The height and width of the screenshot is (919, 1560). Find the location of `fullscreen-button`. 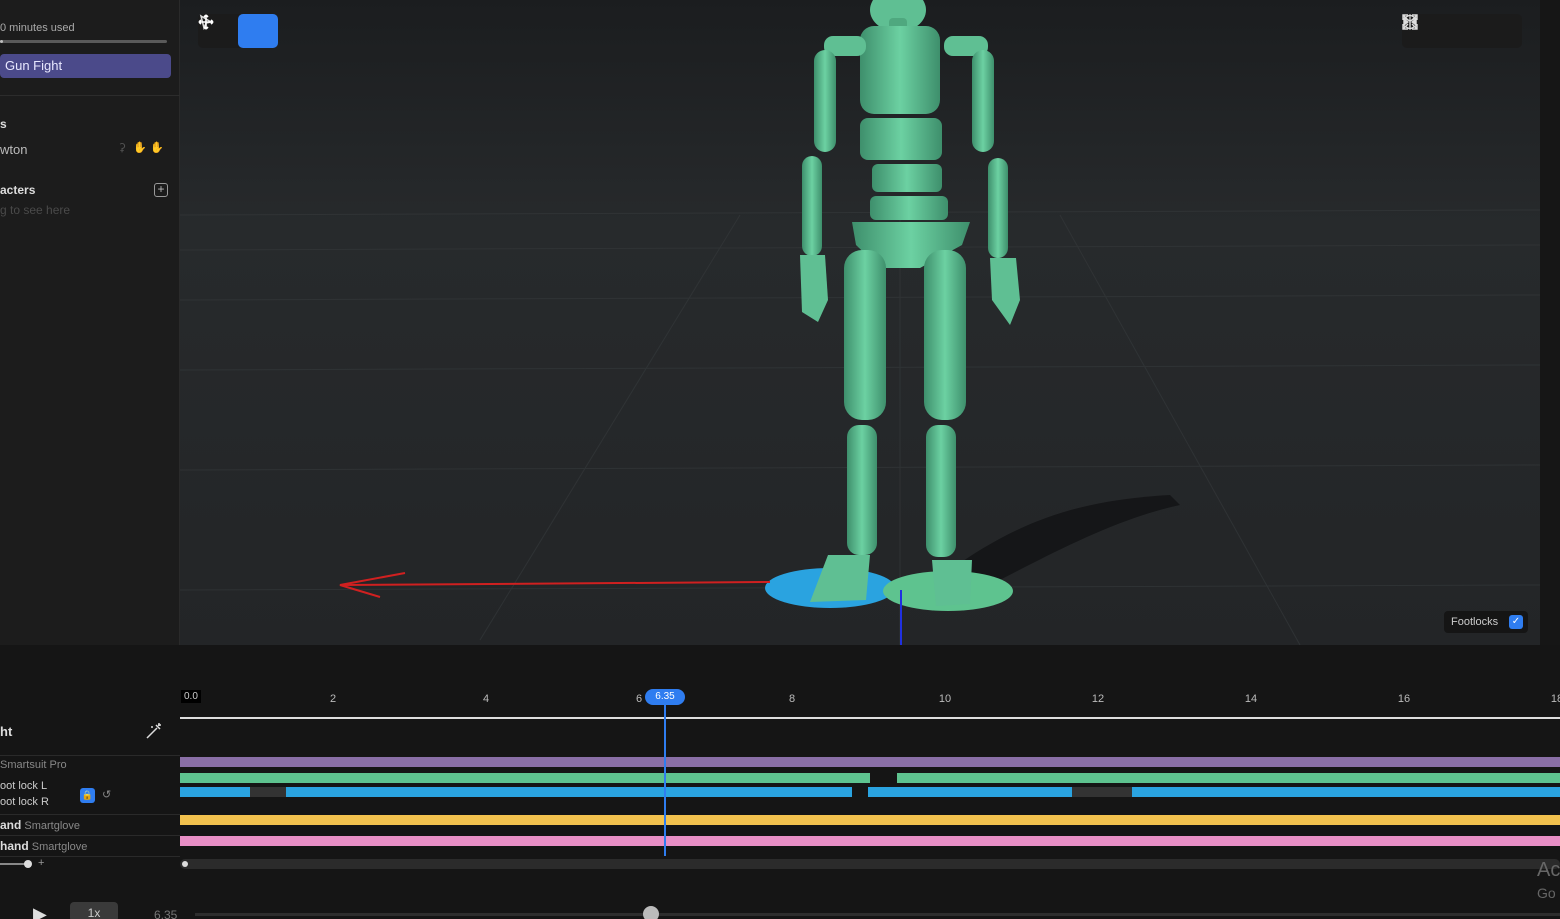

fullscreen-button is located at coordinates (1462, 31).